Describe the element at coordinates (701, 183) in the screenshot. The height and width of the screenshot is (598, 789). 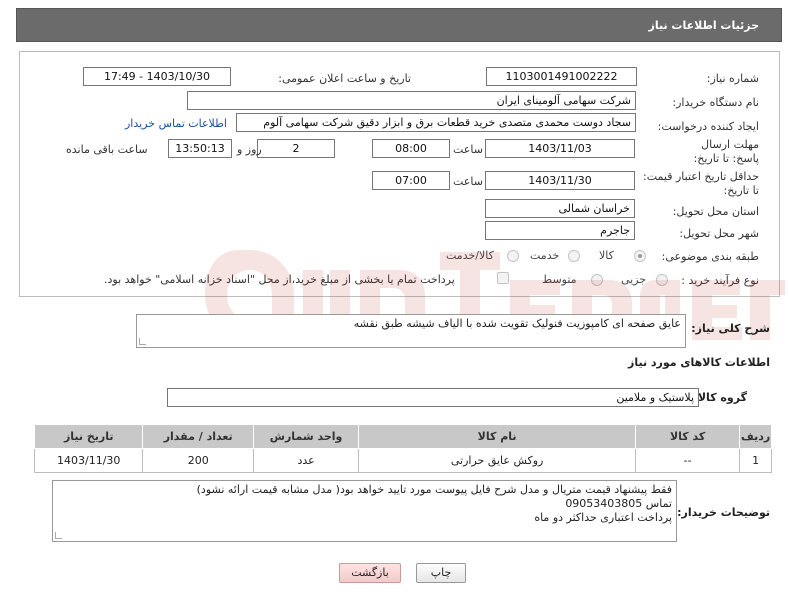
I see `price-validity-label: حداقل تاریخ اعتبار قیمت: تا تاریخ:` at that location.